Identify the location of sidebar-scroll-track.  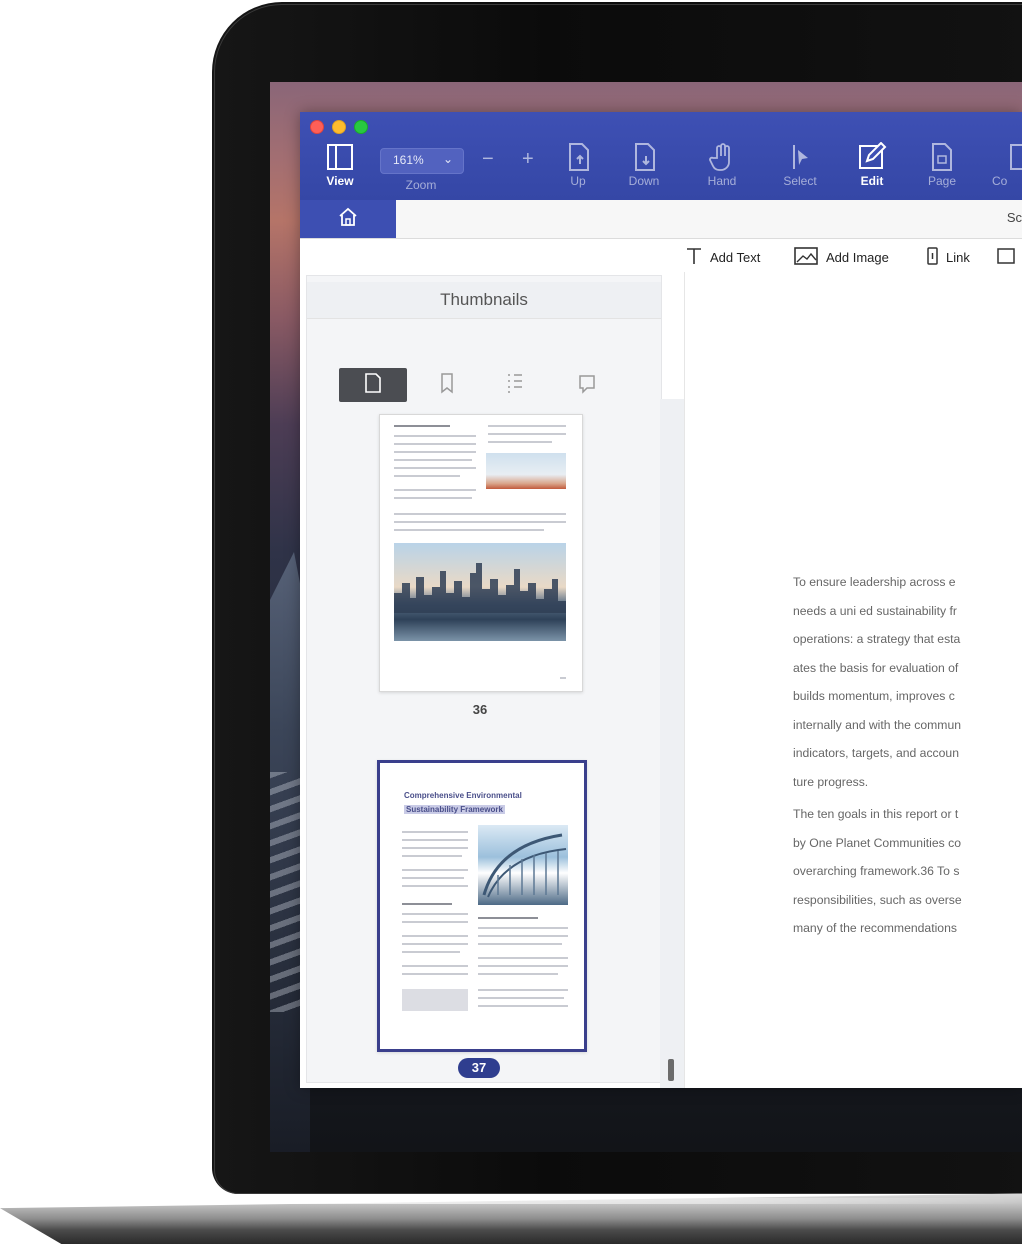
(672, 743).